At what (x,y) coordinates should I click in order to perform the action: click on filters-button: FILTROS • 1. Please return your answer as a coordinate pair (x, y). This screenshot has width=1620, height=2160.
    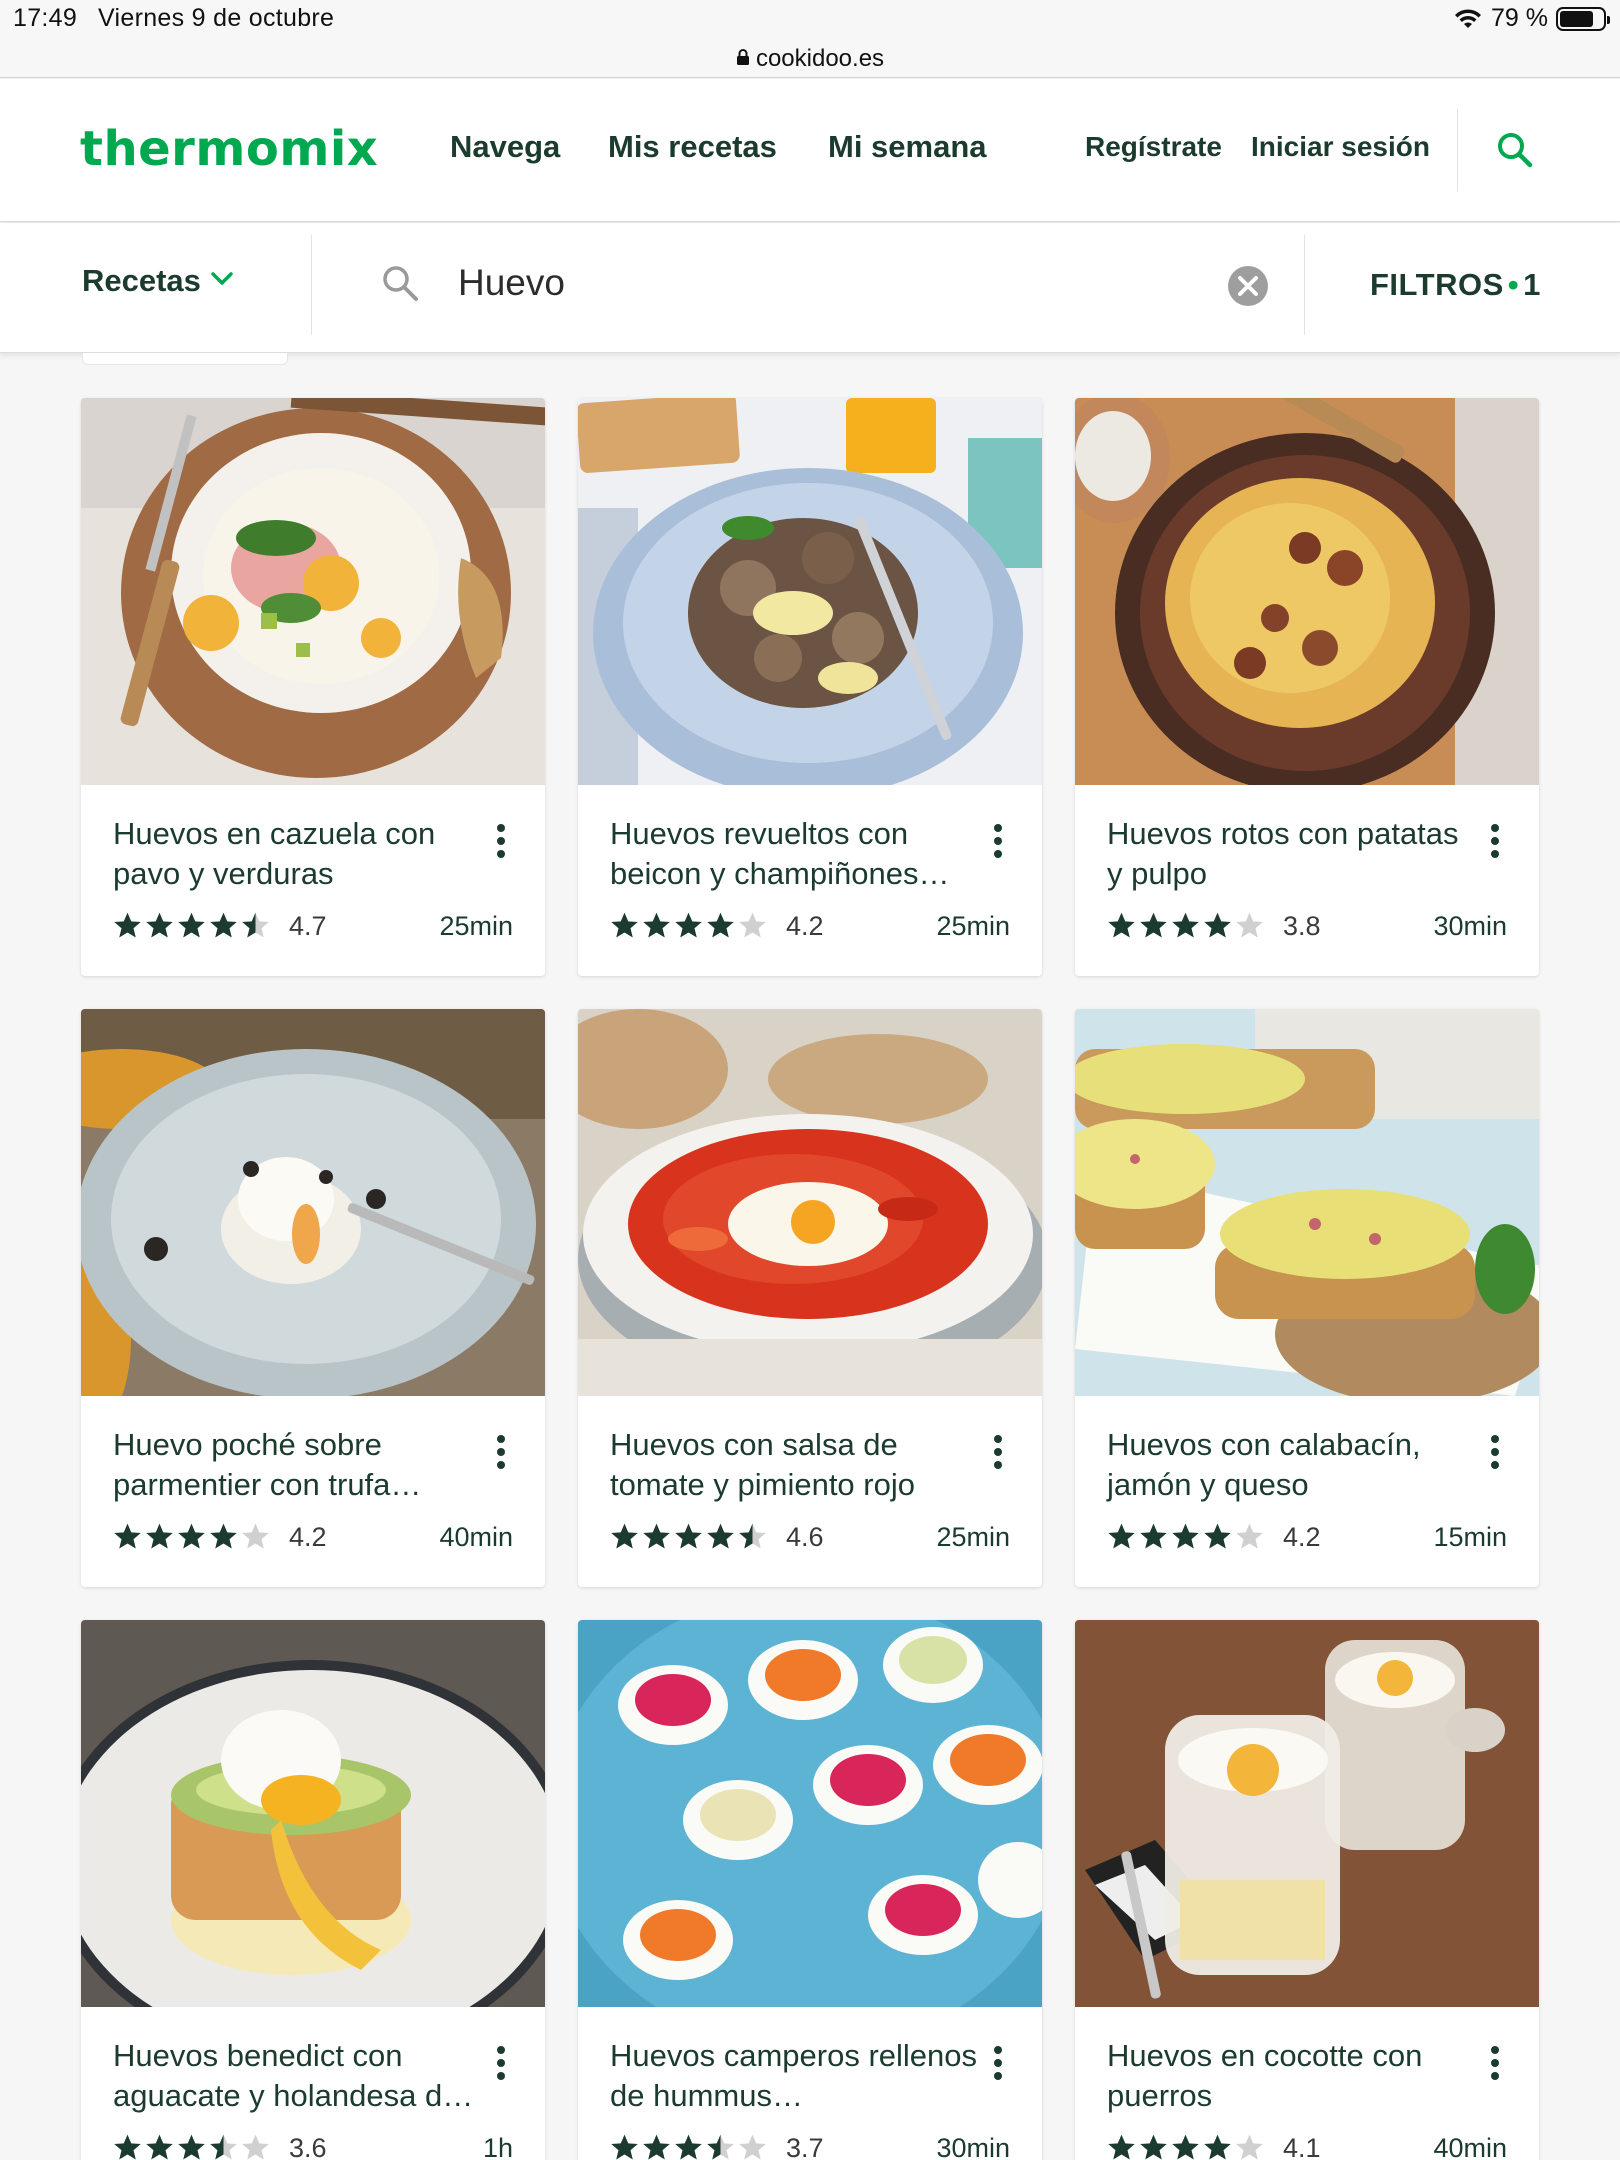
    Looking at the image, I should click on (1455, 285).